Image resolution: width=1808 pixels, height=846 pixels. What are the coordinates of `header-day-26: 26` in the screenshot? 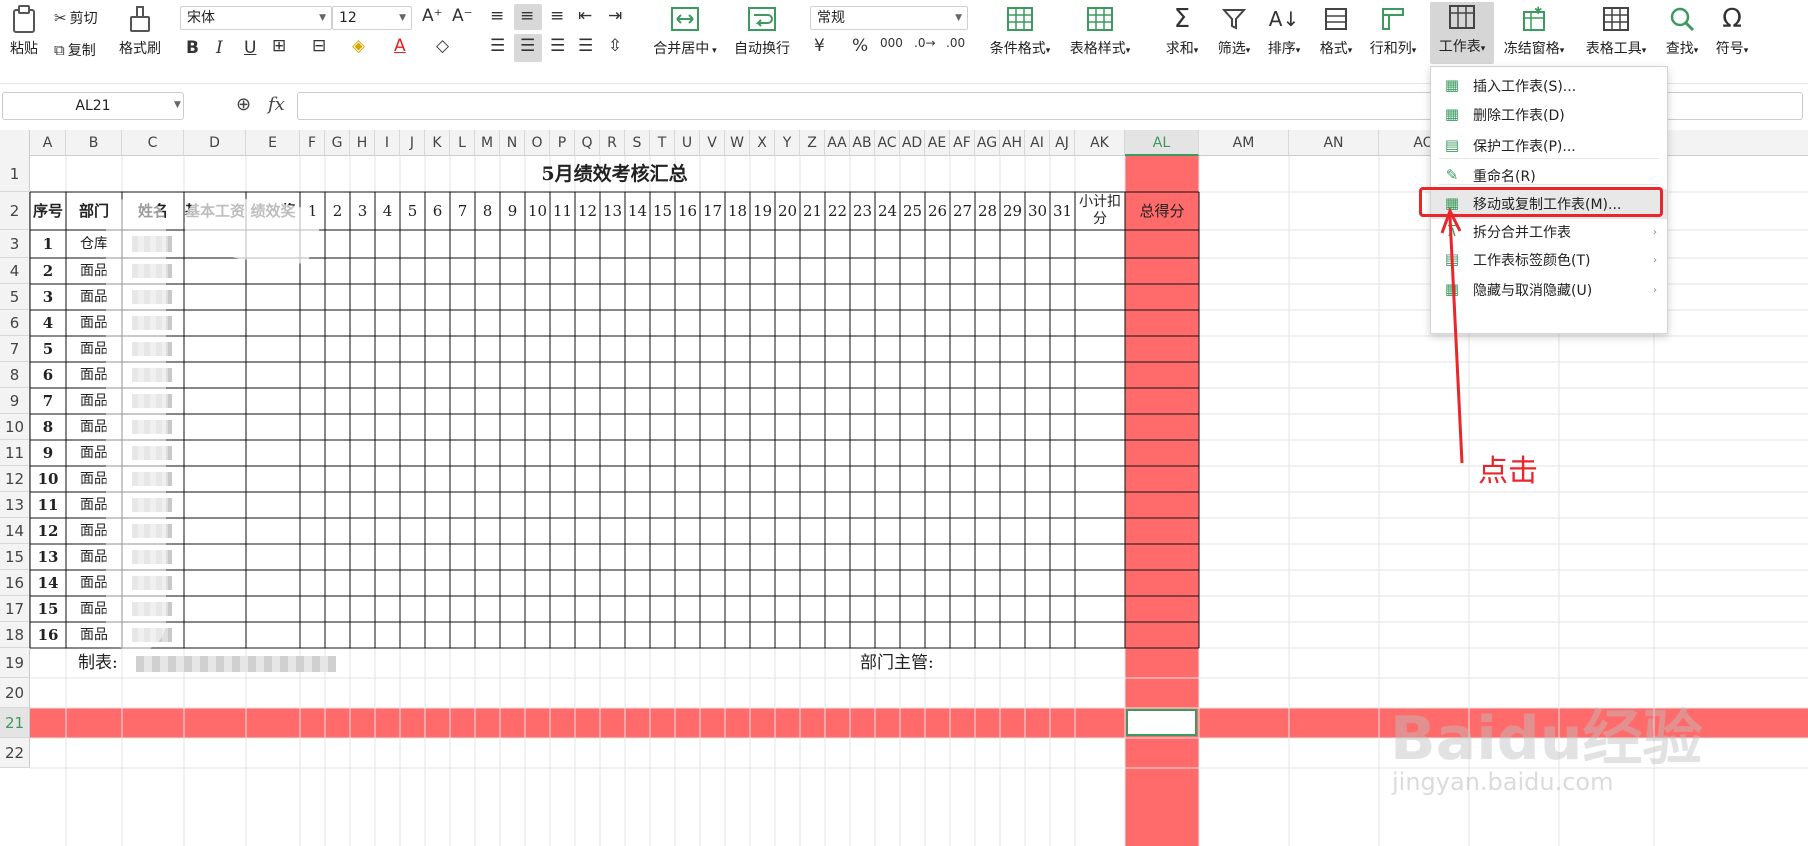 It's located at (937, 211).